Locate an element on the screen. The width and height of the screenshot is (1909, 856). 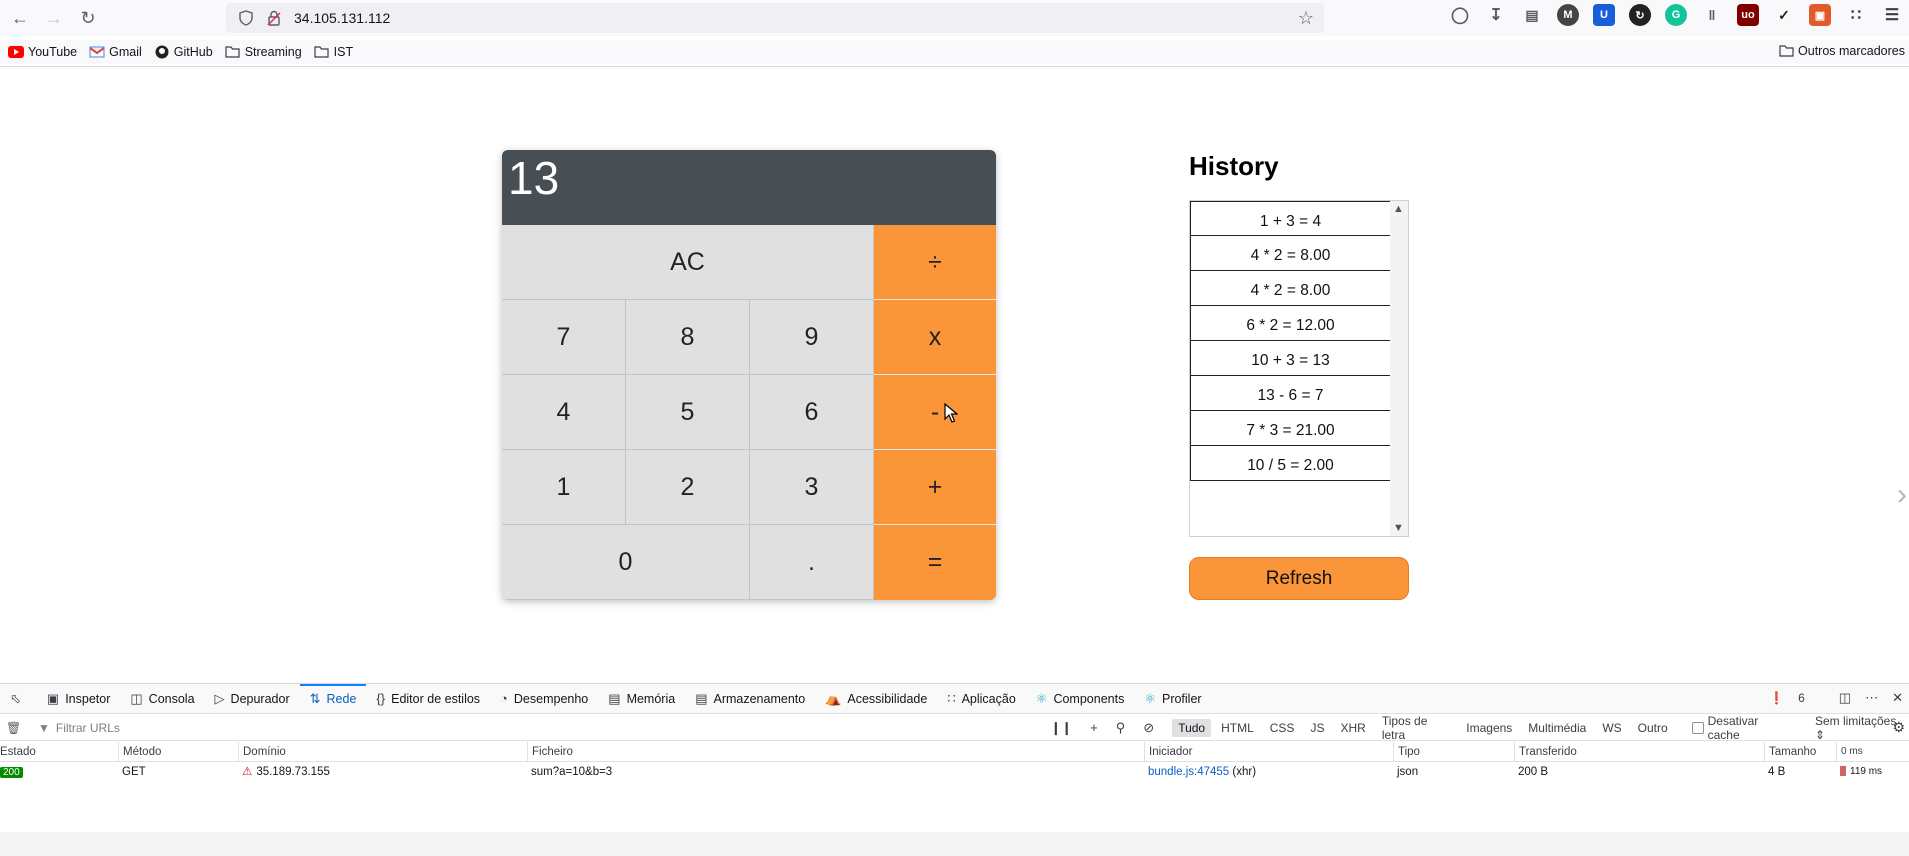
one-button: 1 is located at coordinates (564, 487).